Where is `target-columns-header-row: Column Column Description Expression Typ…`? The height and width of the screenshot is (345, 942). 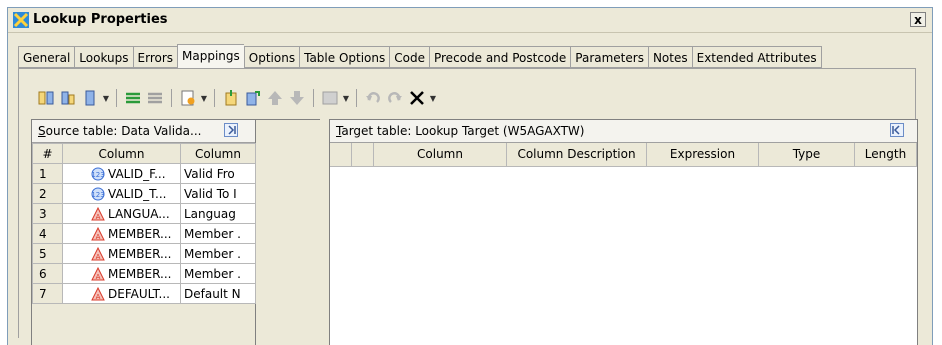
target-columns-header-row: Column Column Description Expression Typ… is located at coordinates (623, 155).